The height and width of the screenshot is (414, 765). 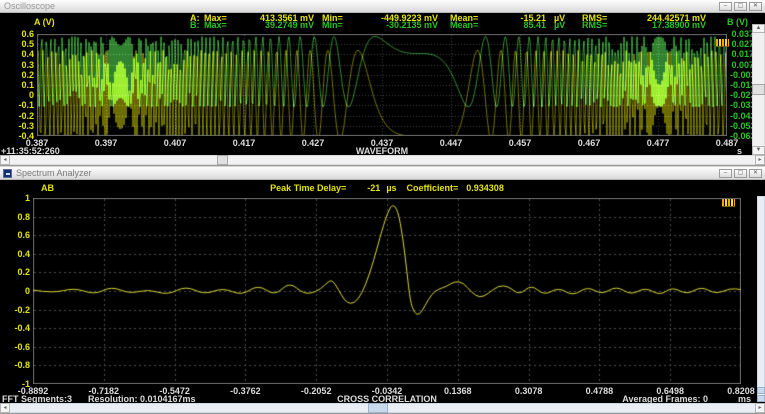 I want to click on tick-label: 0.407, so click(x=175, y=143).